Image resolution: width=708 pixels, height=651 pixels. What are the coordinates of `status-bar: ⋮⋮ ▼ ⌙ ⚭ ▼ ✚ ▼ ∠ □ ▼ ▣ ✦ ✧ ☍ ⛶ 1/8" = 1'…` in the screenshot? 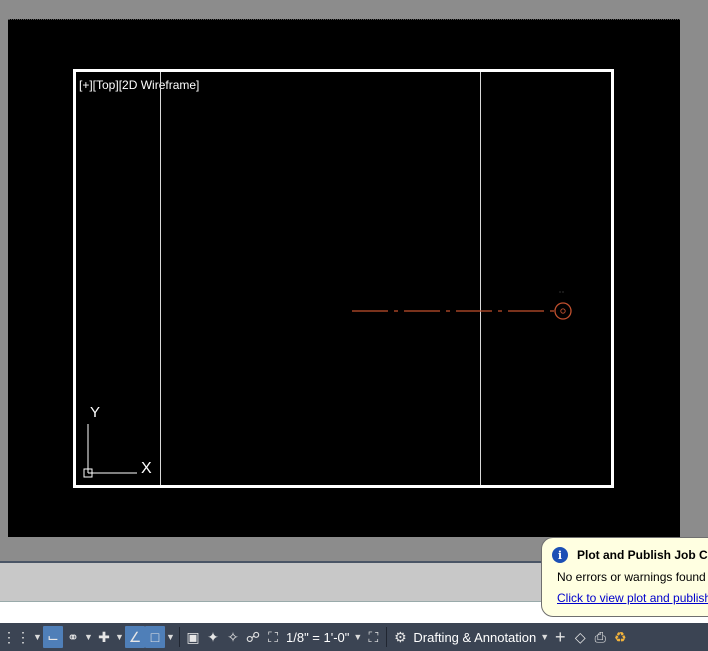 It's located at (354, 637).